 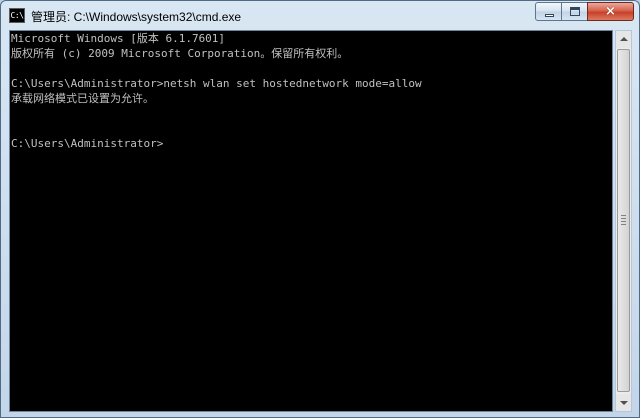 I want to click on maximize-icon, so click(x=575, y=11).